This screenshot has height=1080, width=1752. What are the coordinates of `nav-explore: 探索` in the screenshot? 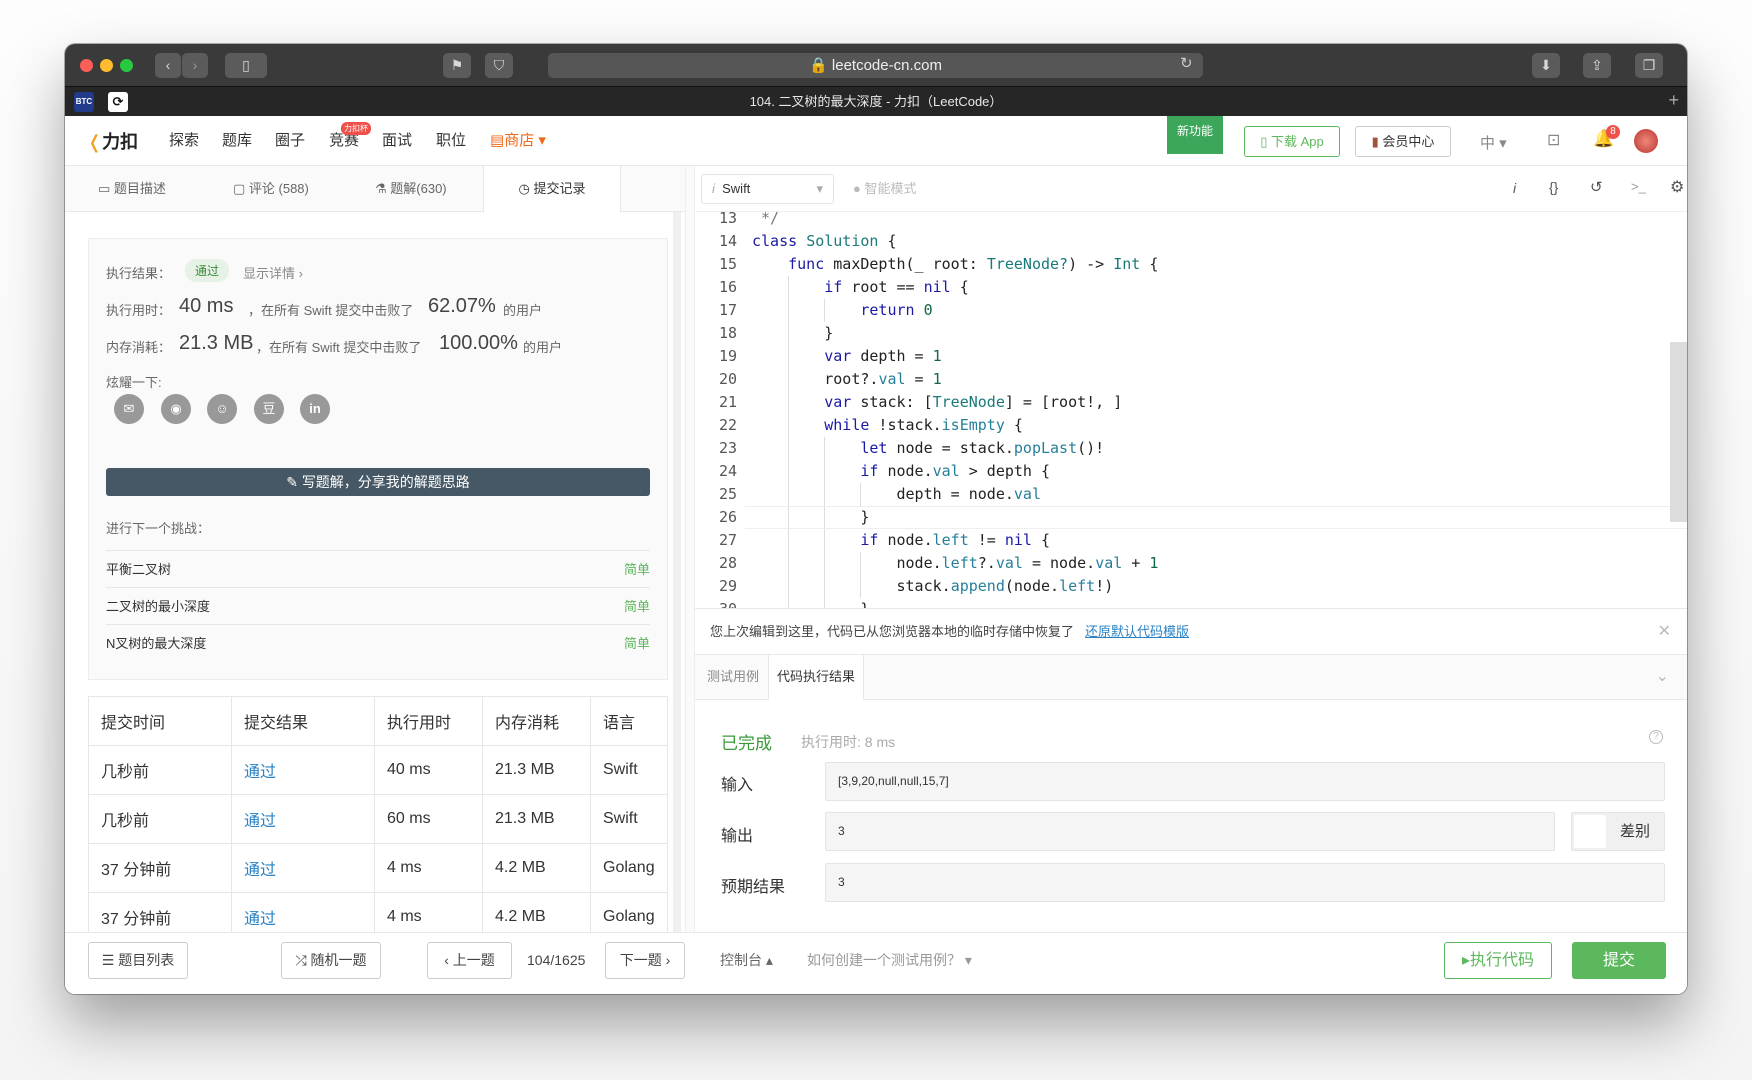 It's located at (184, 141).